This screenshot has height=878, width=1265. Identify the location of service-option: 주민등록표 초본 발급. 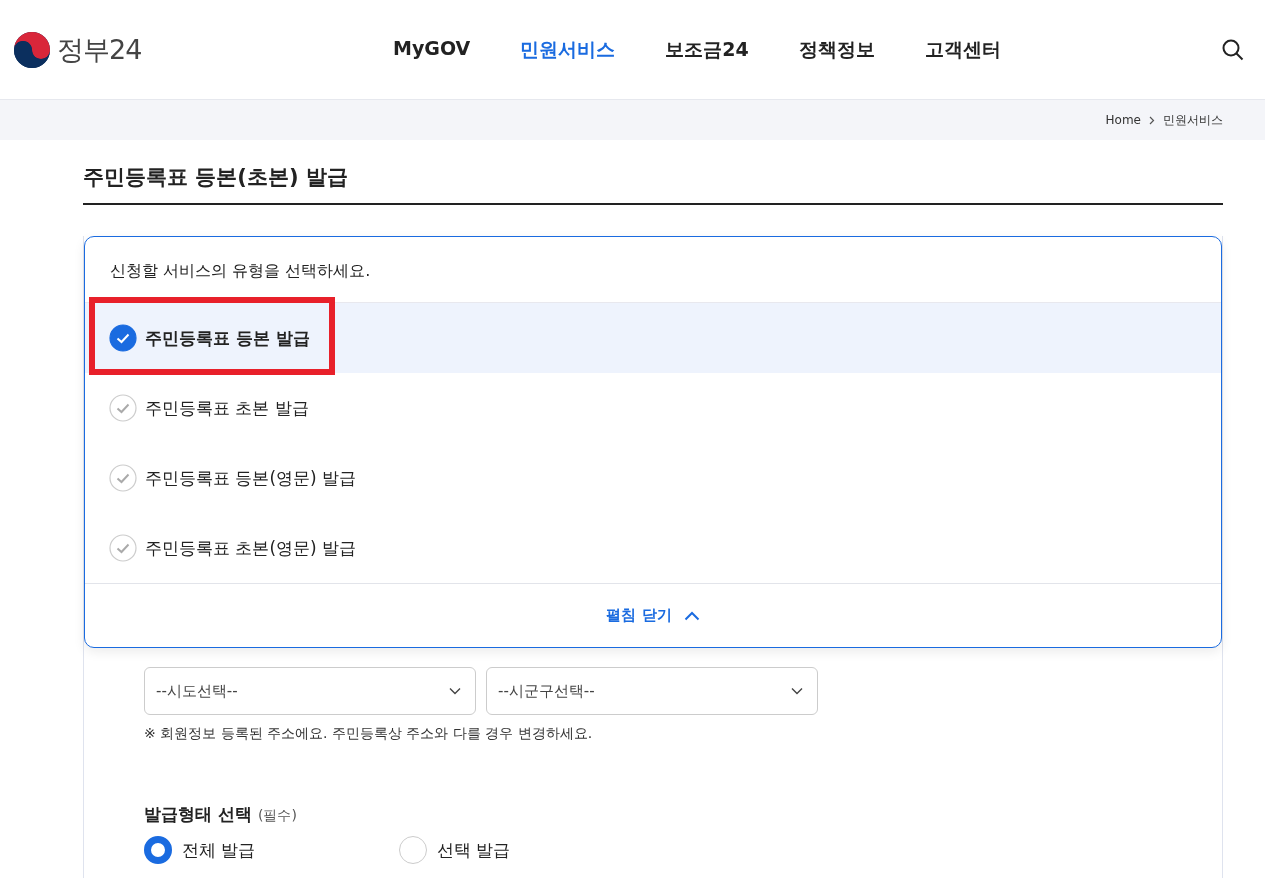
(653, 408).